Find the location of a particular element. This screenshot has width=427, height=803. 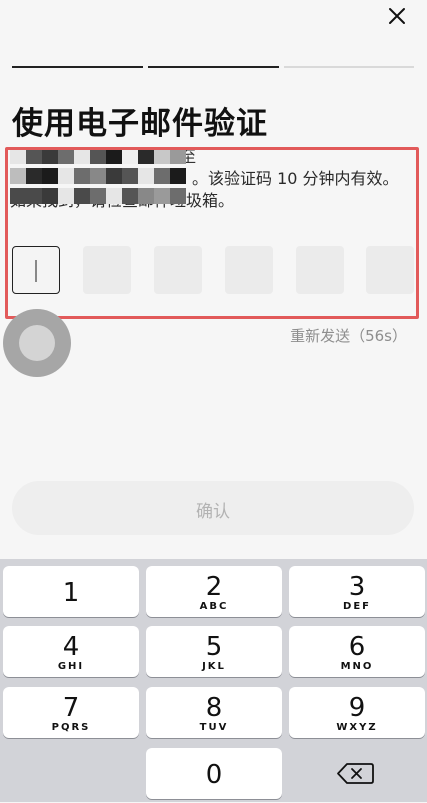

key-8: 8 TUV is located at coordinates (214, 712).